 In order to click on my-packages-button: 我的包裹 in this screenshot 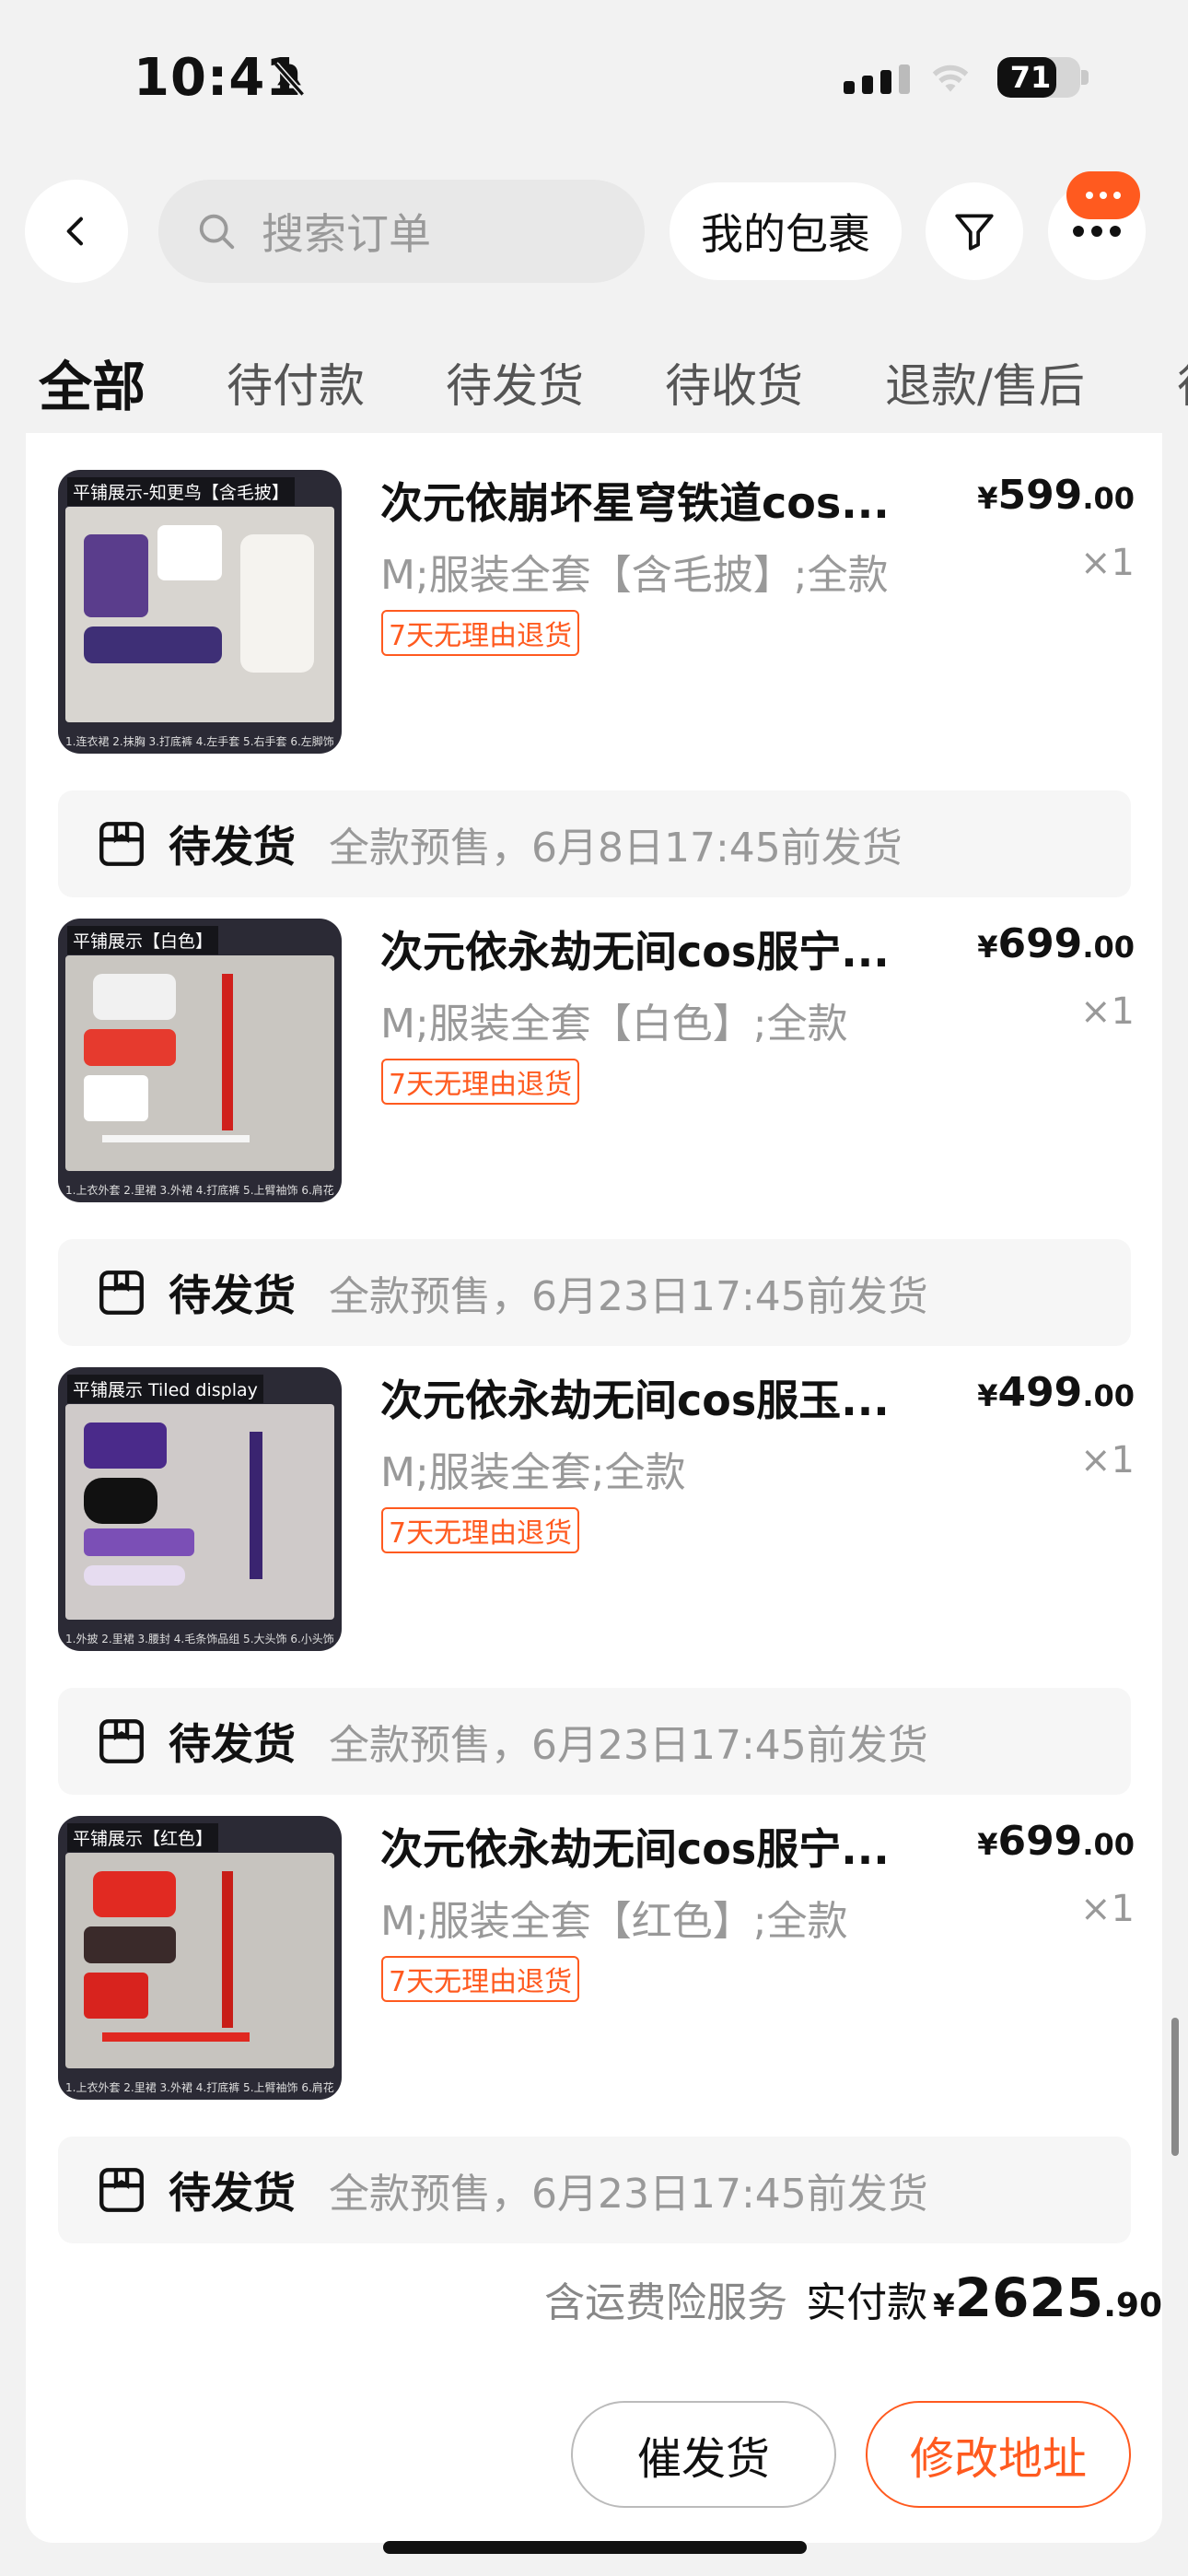, I will do `click(786, 231)`.